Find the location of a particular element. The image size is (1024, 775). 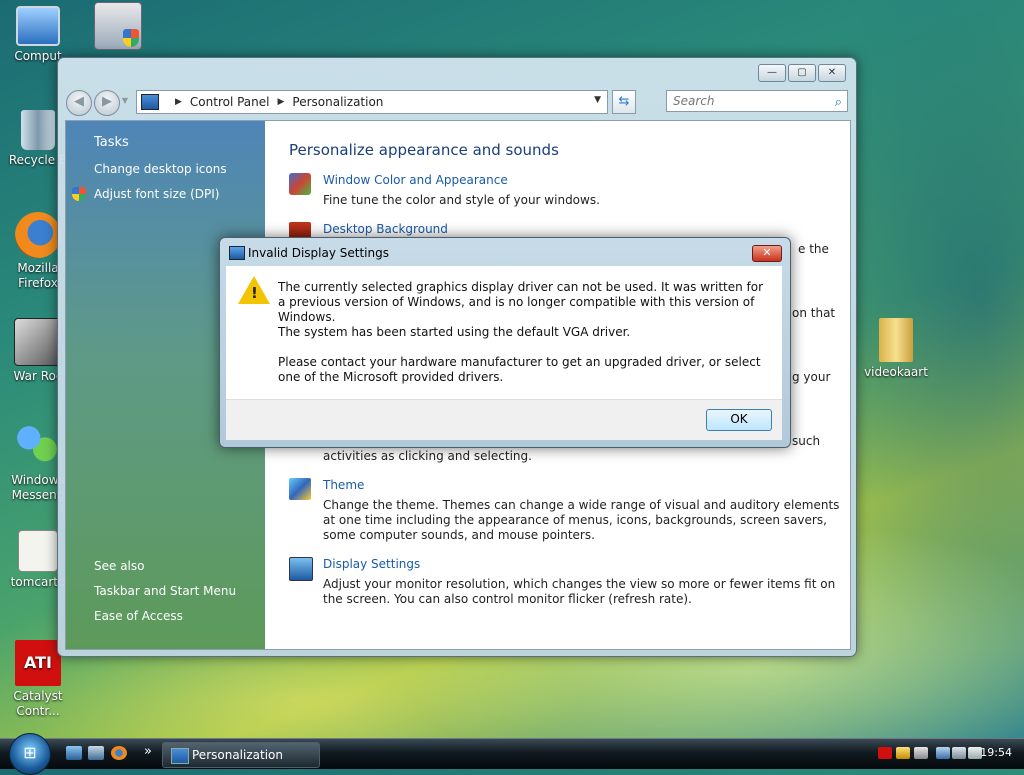

breadcrumb-control-panel: Control Panel is located at coordinates (230, 102).